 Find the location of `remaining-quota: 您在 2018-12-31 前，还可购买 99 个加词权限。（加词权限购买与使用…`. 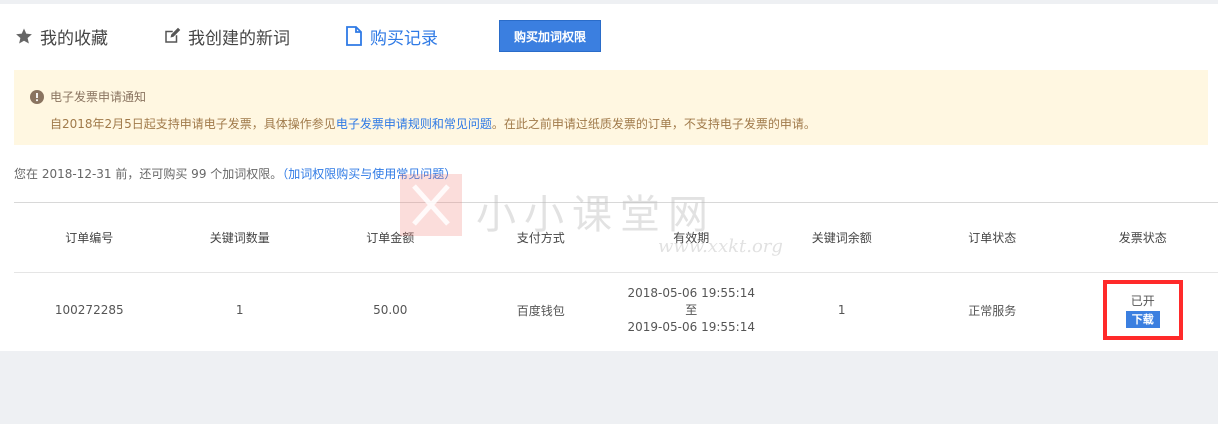

remaining-quota: 您在 2018-12-31 前，还可购买 99 个加词权限。（加词权限购买与使用… is located at coordinates (235, 173).